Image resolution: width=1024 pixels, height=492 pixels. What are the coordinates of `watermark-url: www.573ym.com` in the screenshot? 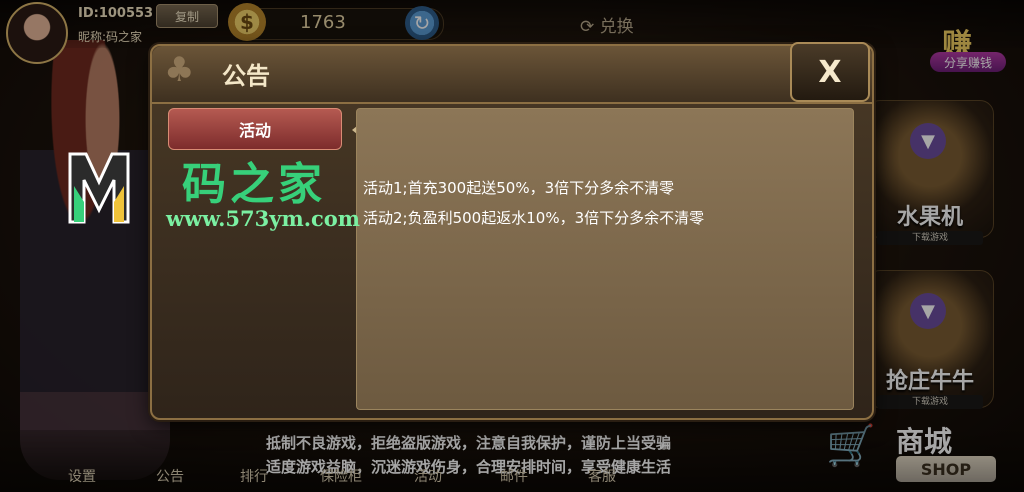 It's located at (263, 218).